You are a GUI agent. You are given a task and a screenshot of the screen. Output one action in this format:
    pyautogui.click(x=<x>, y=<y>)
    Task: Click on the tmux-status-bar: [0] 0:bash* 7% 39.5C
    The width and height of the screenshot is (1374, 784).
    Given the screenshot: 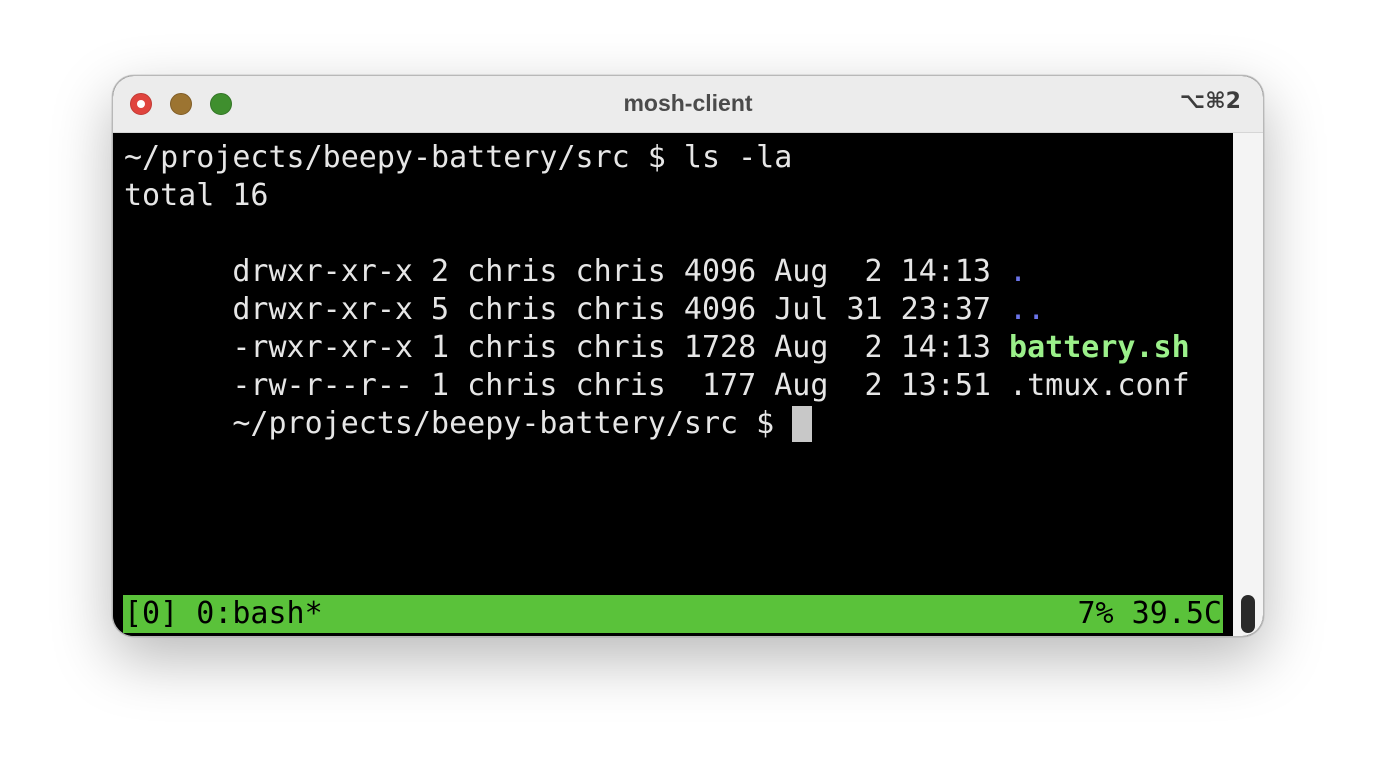 What is the action you would take?
    pyautogui.click(x=673, y=614)
    